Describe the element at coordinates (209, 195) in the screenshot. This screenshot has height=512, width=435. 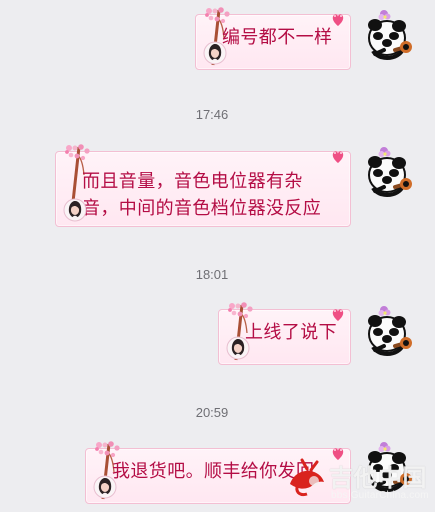
I see `message-text-block: 而且音量，音色电位器有杂 音，中间的音色档位器没反应` at that location.